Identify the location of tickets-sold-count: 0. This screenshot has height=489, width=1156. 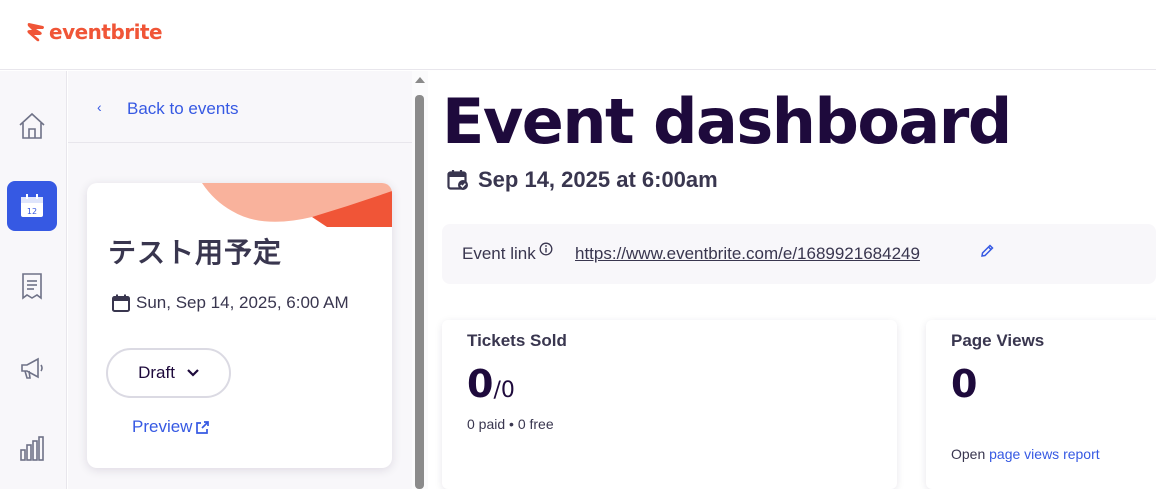
(480, 384).